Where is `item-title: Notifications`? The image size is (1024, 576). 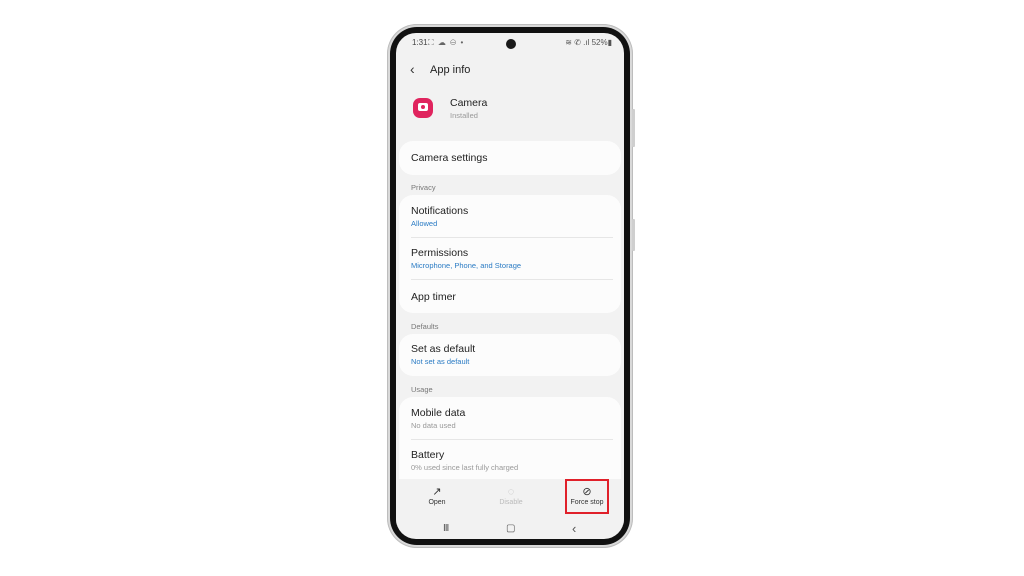
item-title: Notifications is located at coordinates (440, 211).